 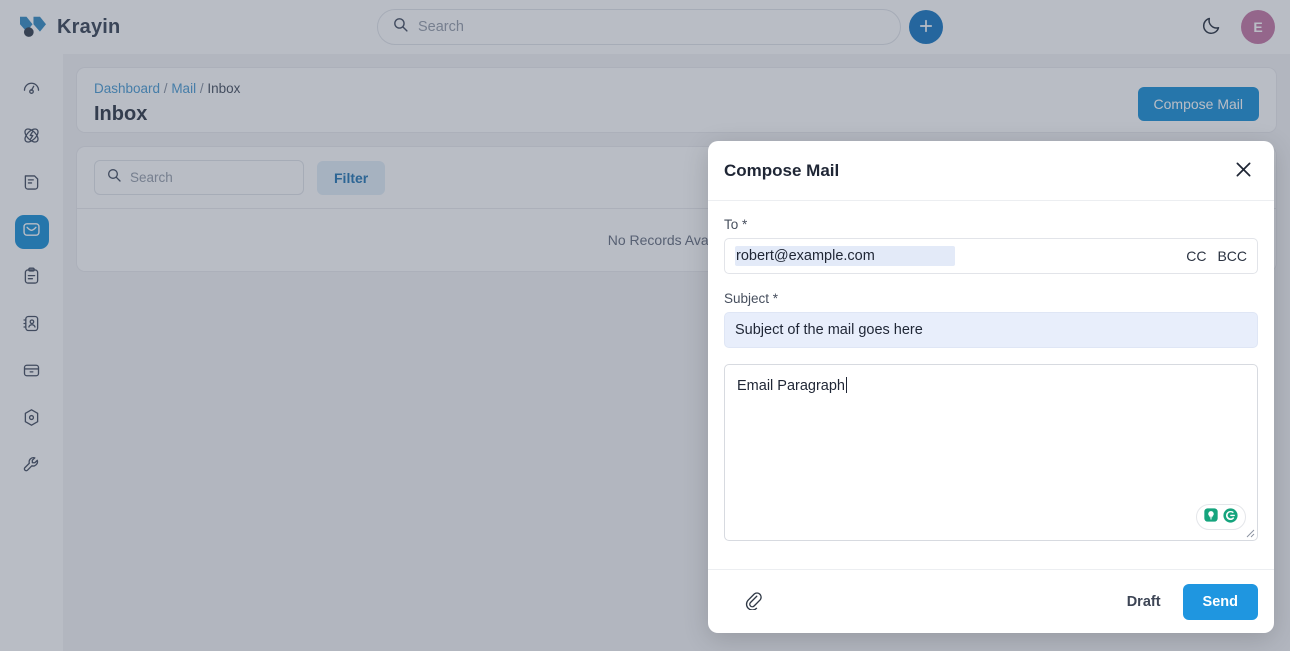 I want to click on grammarly-g-icon, so click(x=1230, y=517).